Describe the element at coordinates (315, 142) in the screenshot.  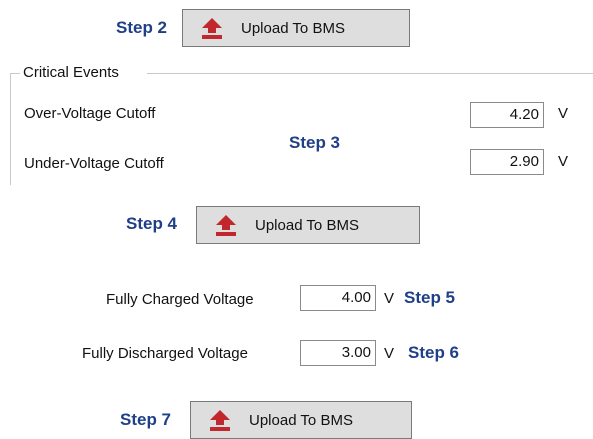
I see `step-3-label: Step 3` at that location.